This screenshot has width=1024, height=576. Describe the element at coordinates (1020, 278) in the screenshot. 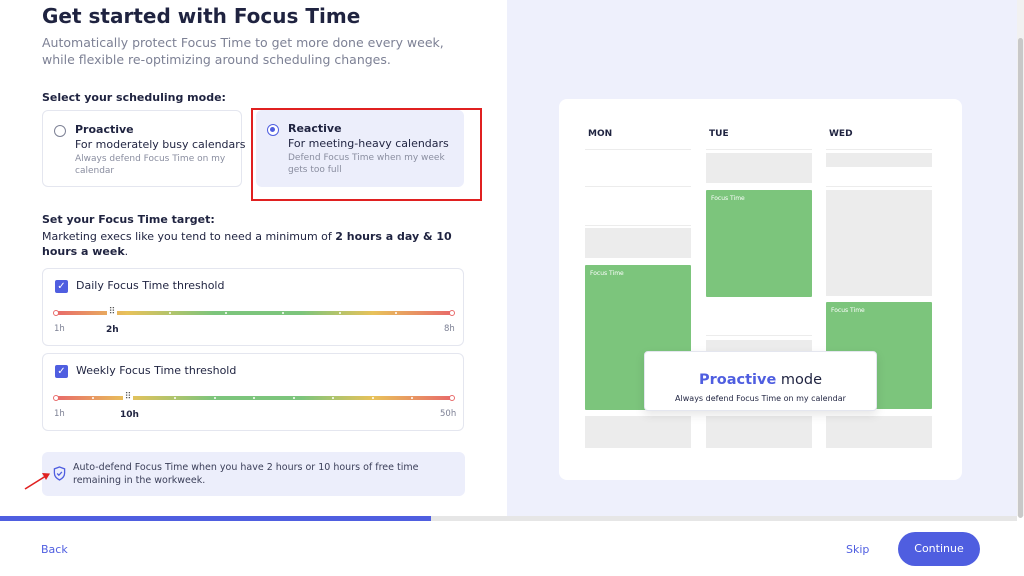

I see `scrollbar-thumb` at that location.